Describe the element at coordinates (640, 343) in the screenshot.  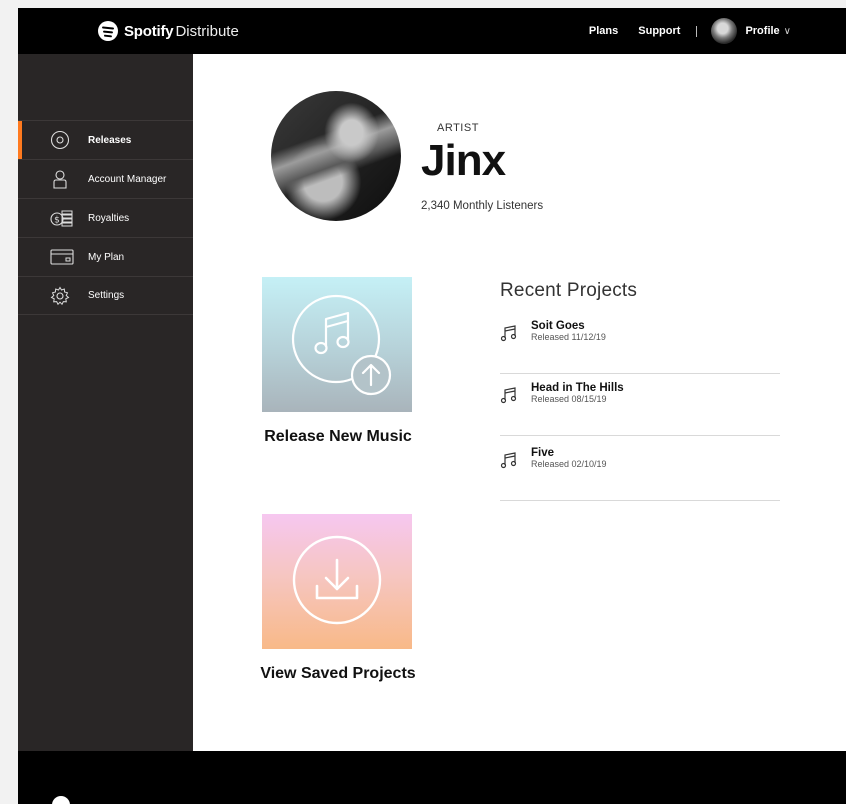
I see `recent-project-item: Soit Goes Released 11/12/19` at that location.